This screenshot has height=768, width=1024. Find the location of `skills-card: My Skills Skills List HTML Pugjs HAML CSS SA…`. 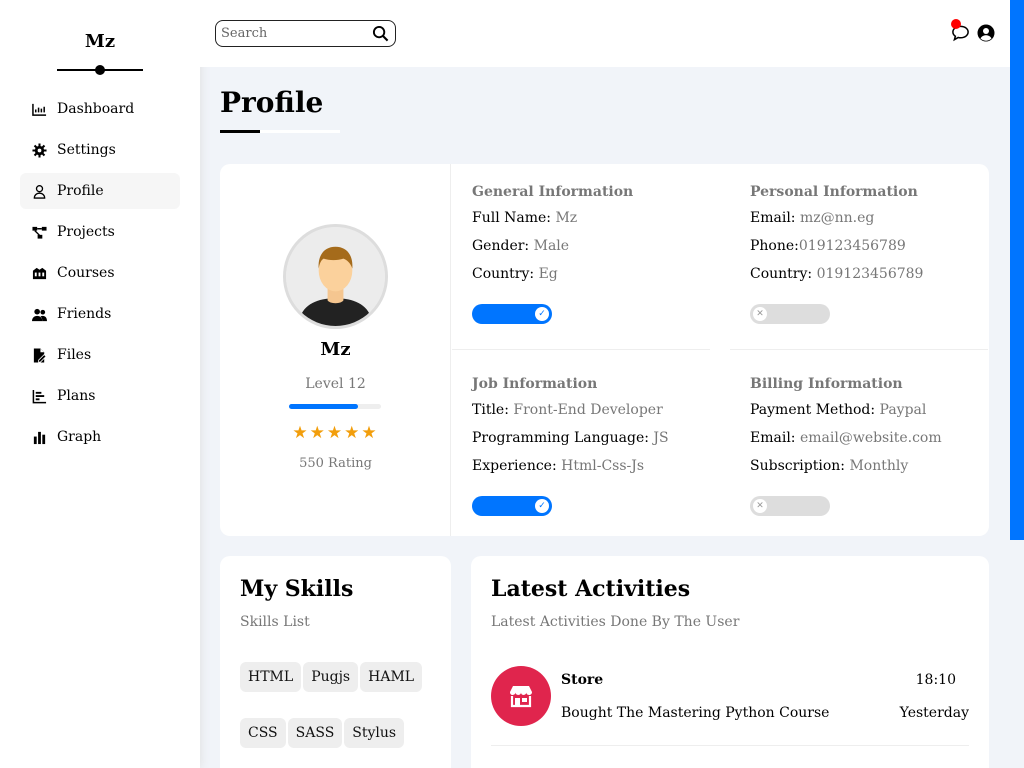

skills-card: My Skills Skills List HTML Pugjs HAML CSS SA… is located at coordinates (335, 662).